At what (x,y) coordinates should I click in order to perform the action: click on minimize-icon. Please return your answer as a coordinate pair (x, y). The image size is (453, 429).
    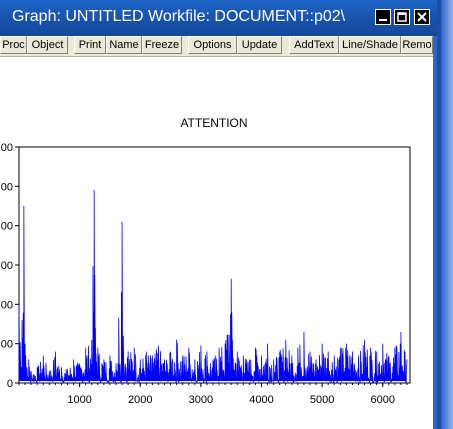
    Looking at the image, I should click on (383, 20).